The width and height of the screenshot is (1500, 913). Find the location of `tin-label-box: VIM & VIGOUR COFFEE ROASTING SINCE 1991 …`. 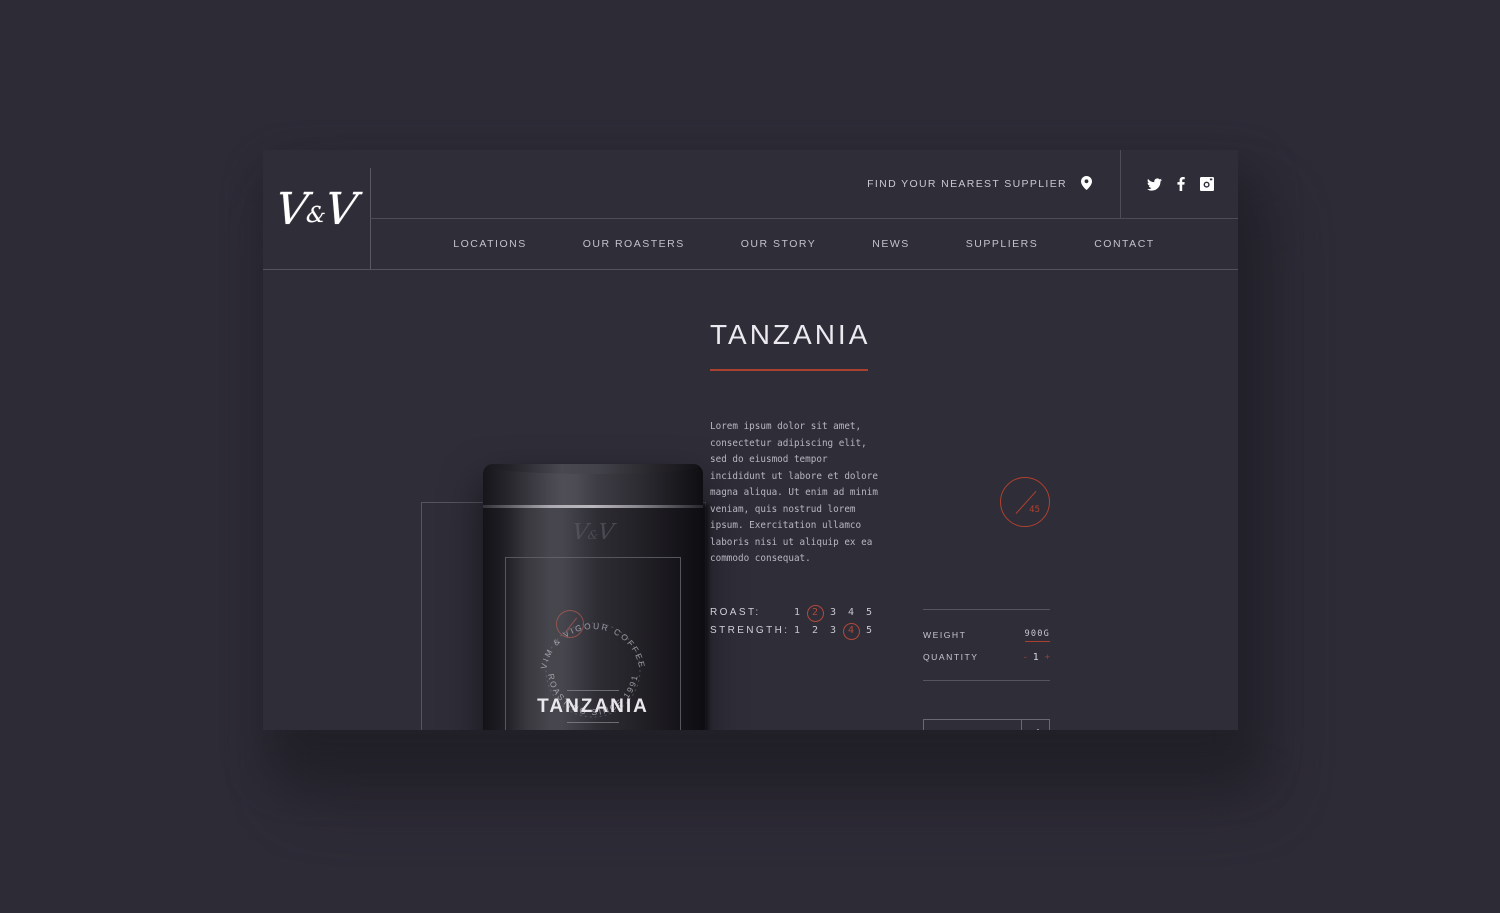

tin-label-box: VIM & VIGOUR COFFEE ROASTING SINCE 1991 … is located at coordinates (593, 643).